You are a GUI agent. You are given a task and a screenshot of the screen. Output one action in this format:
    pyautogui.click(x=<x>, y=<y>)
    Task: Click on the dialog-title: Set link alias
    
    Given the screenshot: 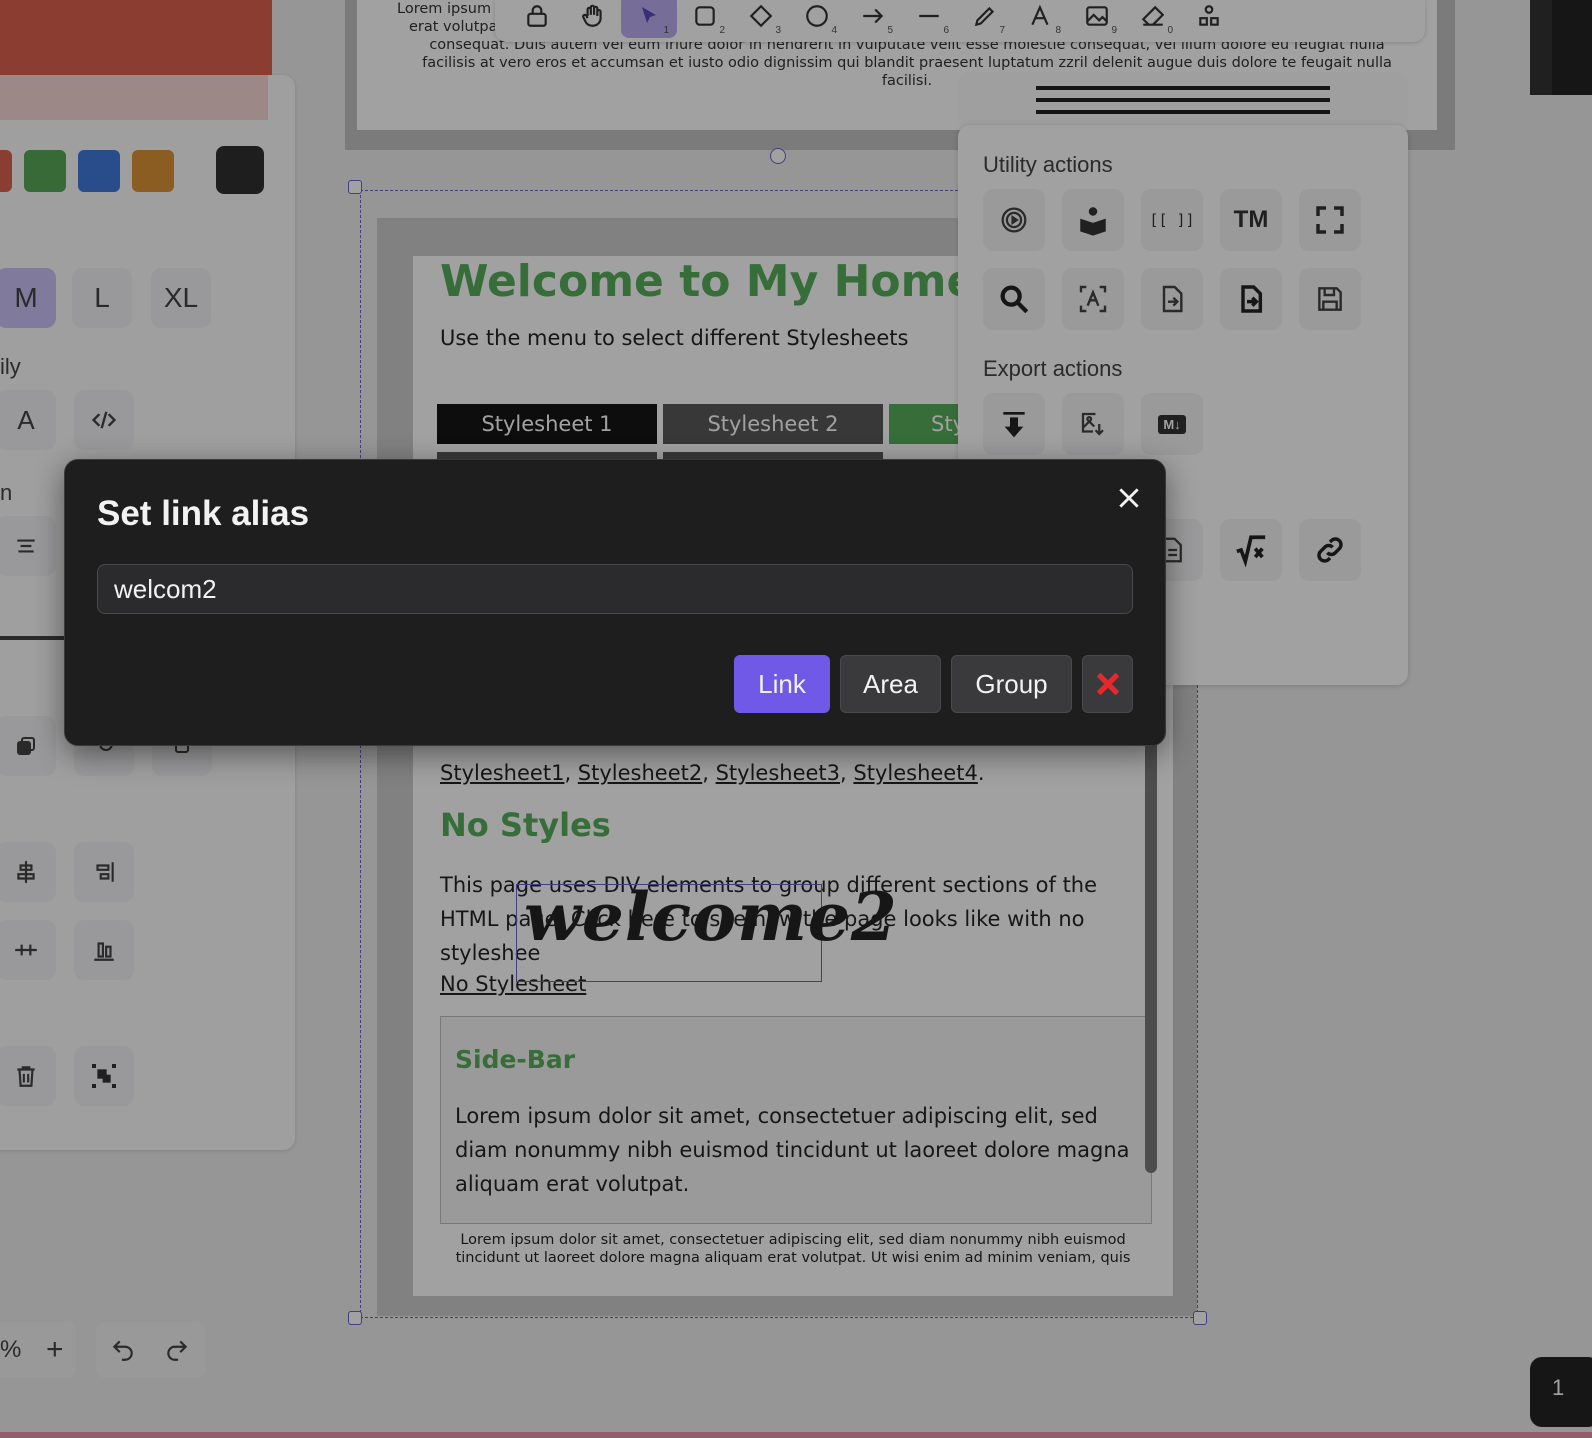 What is the action you would take?
    pyautogui.click(x=203, y=513)
    